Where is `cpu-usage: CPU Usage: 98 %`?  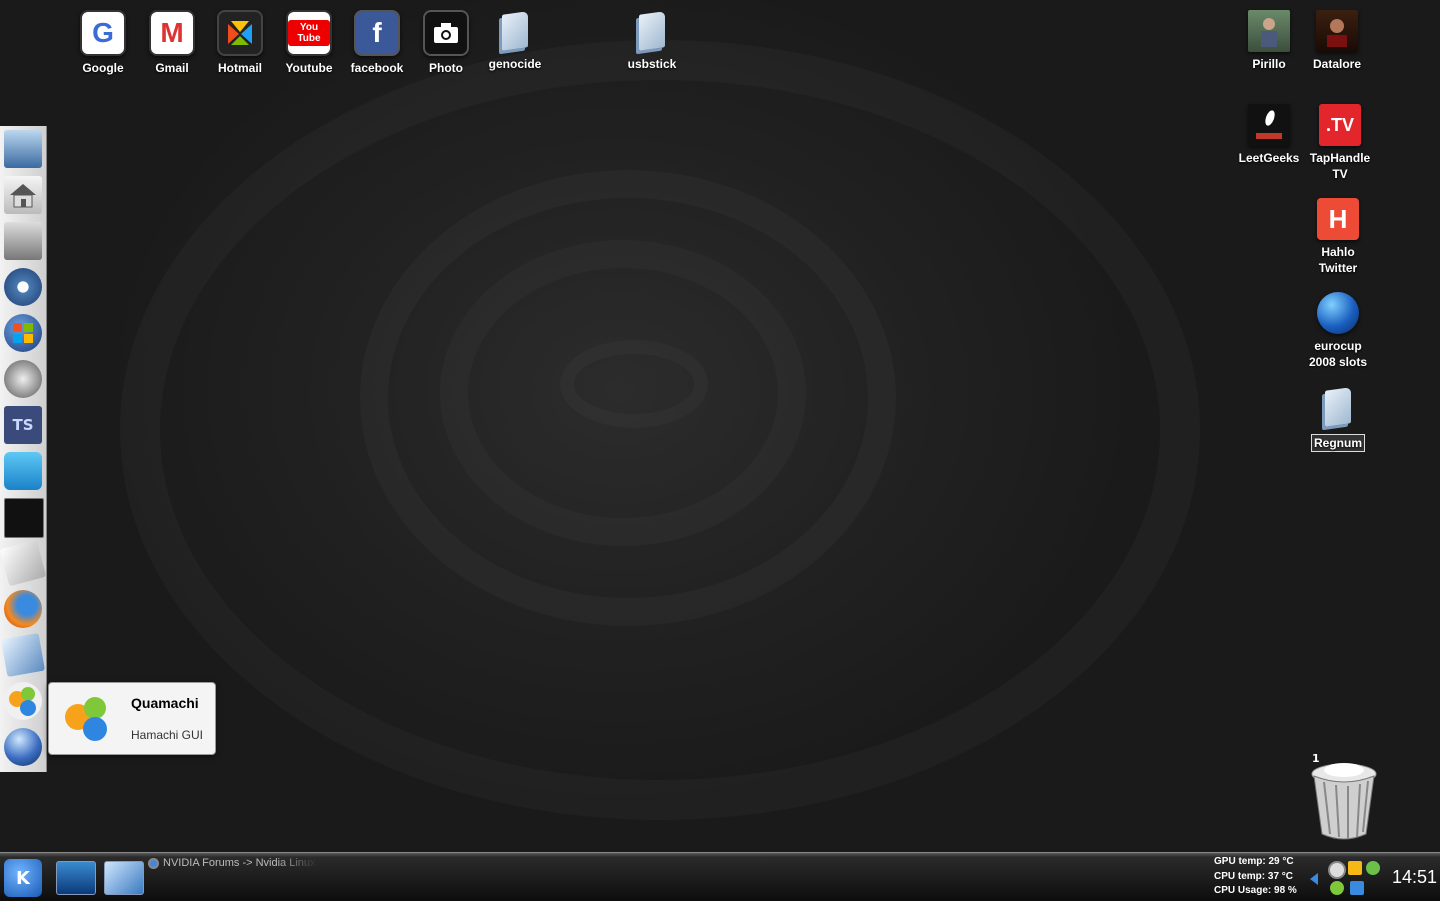
cpu-usage: CPU Usage: 98 % is located at coordinates (1255, 890).